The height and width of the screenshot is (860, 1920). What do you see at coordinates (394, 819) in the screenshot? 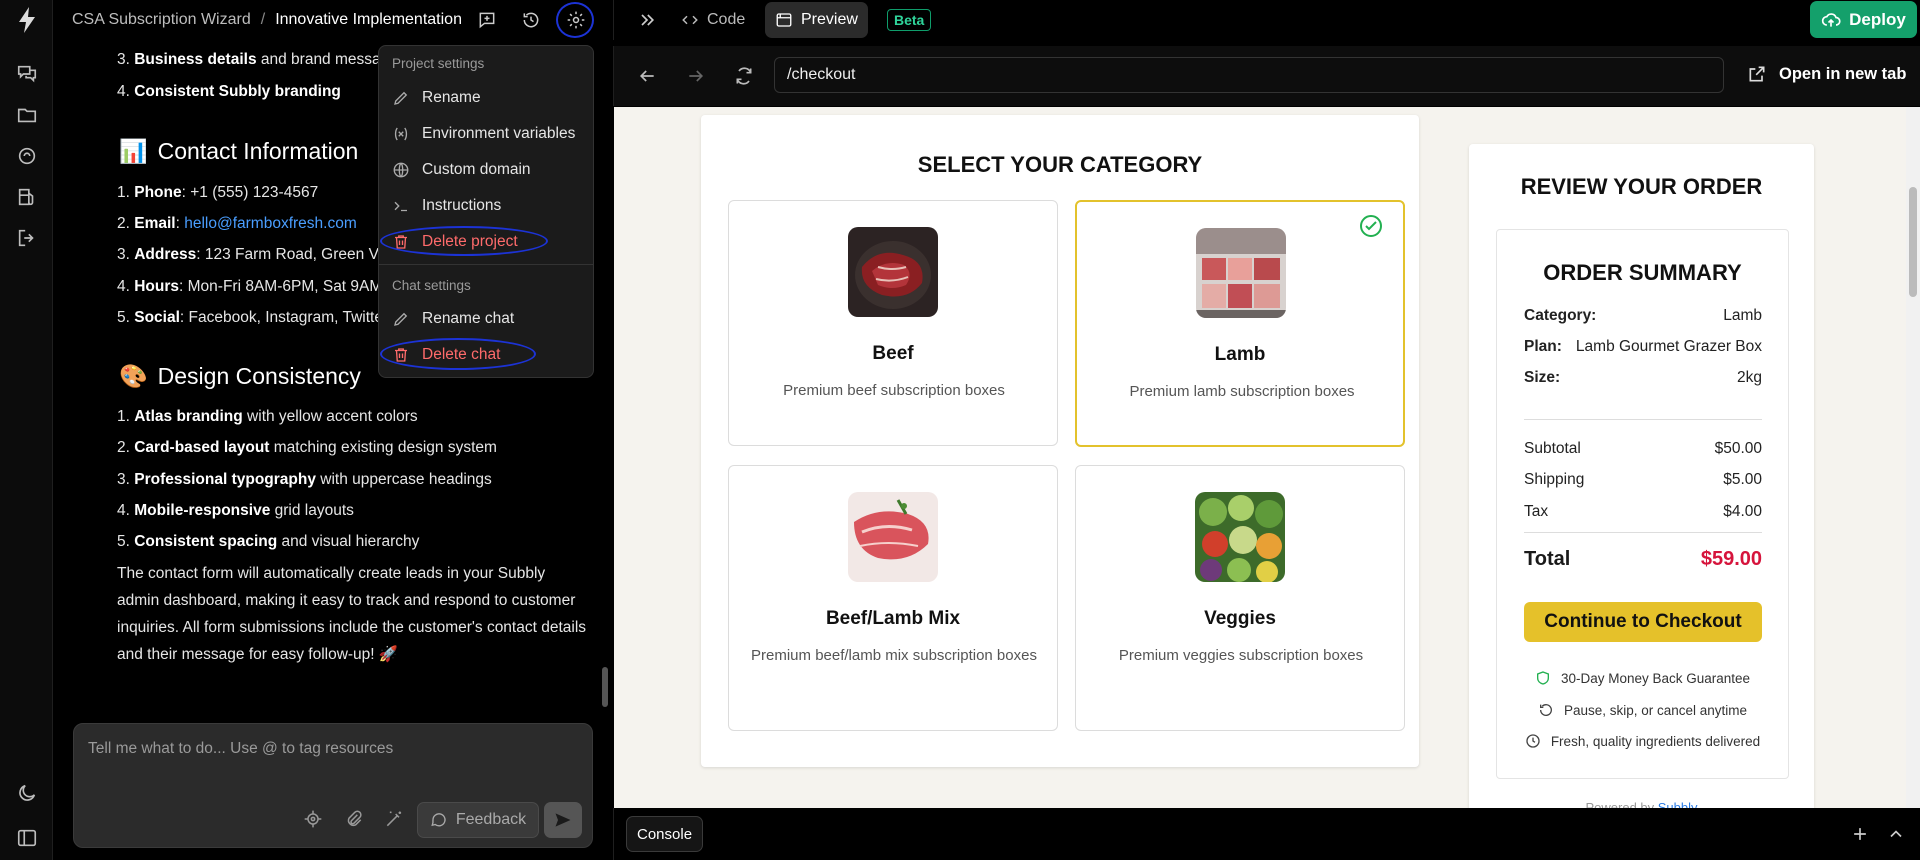
I see `magic-wand-icon` at bounding box center [394, 819].